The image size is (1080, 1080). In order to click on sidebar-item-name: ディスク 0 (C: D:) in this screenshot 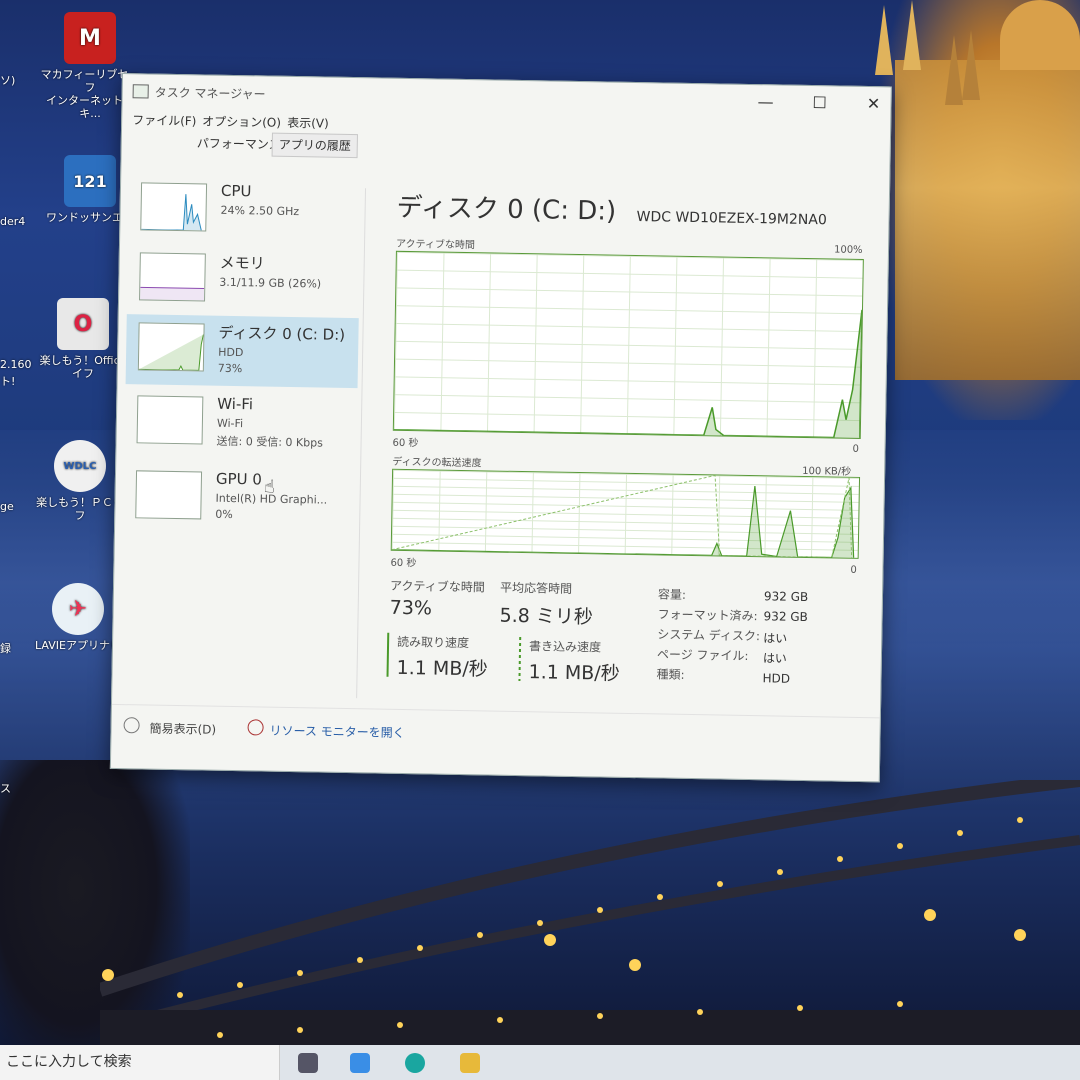, I will do `click(282, 333)`.